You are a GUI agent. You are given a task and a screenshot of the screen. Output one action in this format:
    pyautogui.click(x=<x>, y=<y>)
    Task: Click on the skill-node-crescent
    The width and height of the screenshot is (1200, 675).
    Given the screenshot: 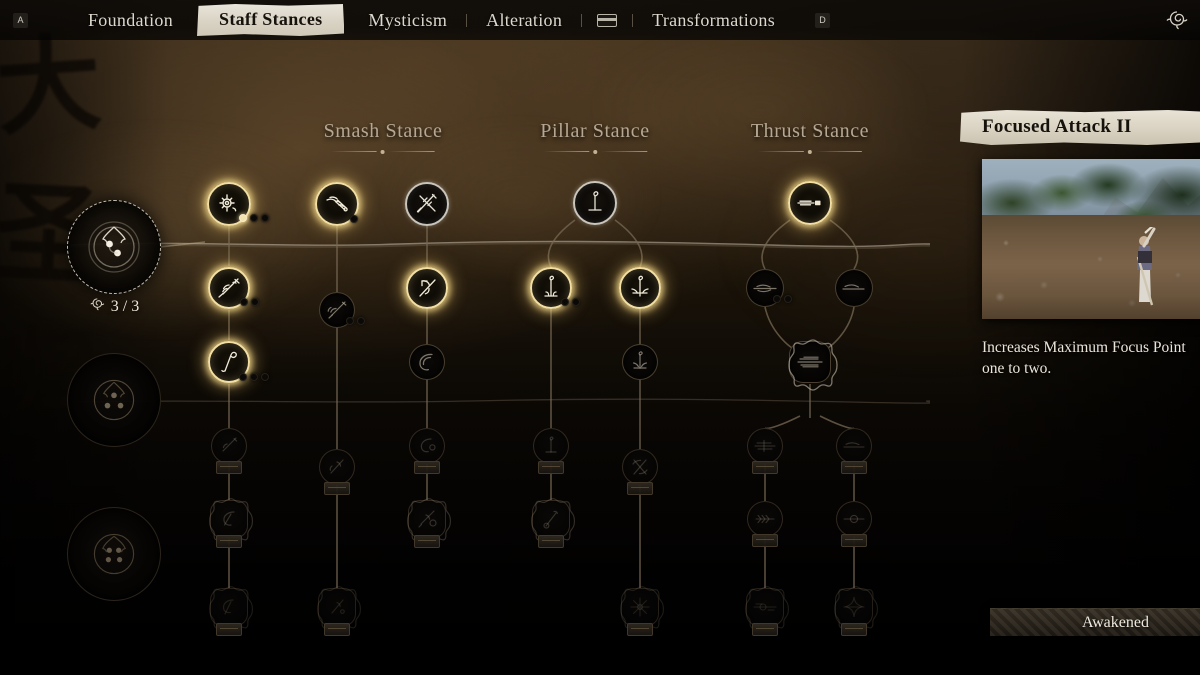 What is the action you would take?
    pyautogui.click(x=427, y=362)
    